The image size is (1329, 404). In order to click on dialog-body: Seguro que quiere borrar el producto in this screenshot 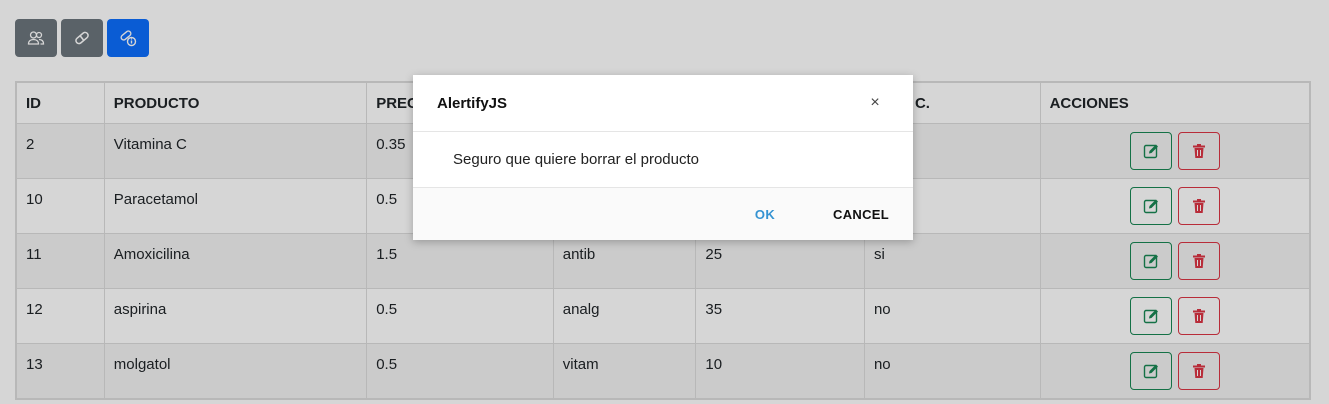, I will do `click(663, 160)`.